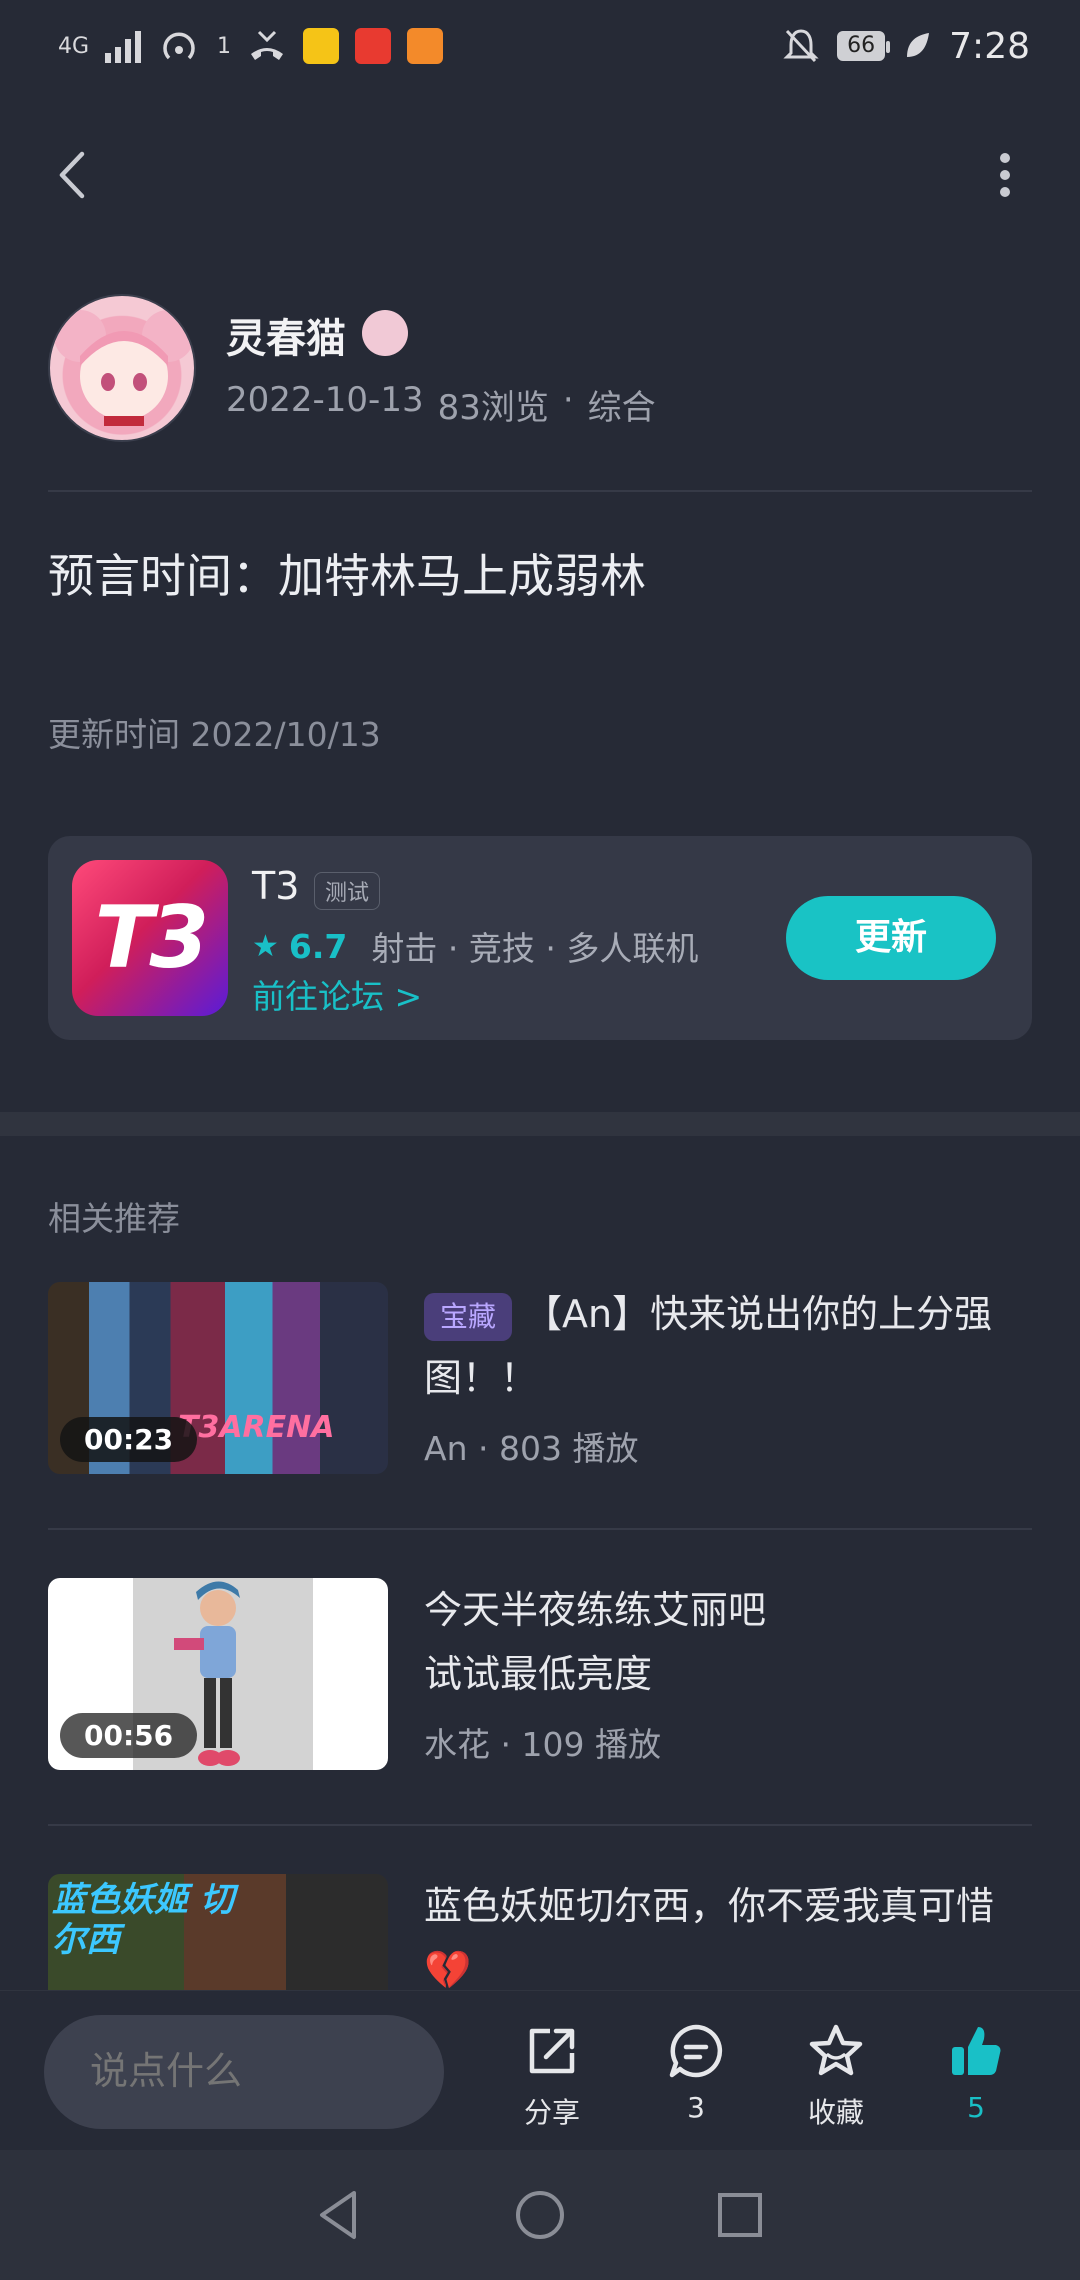 The height and width of the screenshot is (2280, 1080). What do you see at coordinates (179, 46) in the screenshot?
I see `hotspot-icon` at bounding box center [179, 46].